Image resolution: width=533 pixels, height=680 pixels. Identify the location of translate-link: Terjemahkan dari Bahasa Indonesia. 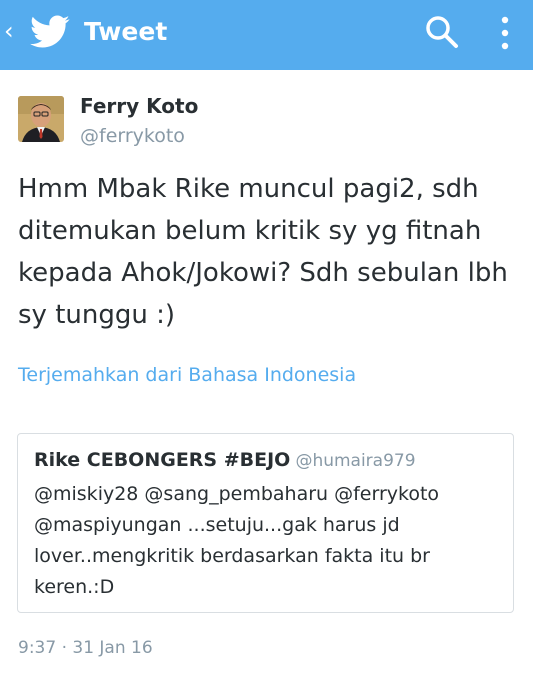
(187, 375).